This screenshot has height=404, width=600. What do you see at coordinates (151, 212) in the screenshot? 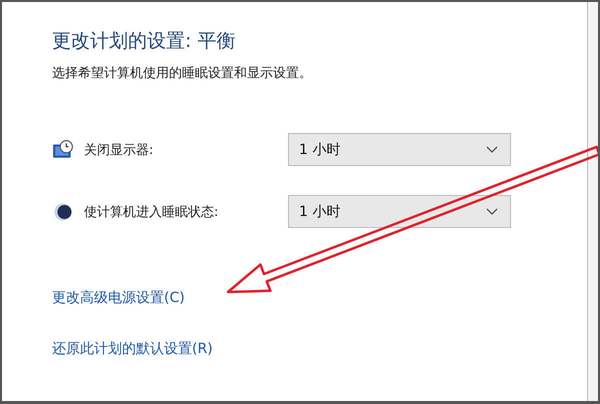
I see `setting-label: 使计算机进入睡眠状态:` at bounding box center [151, 212].